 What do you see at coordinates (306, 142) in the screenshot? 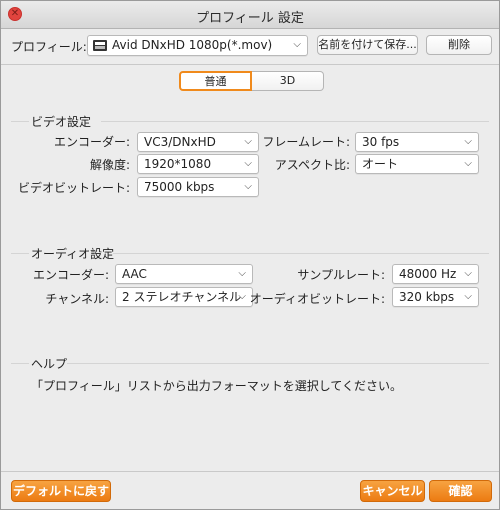
I see `framerate-label: フレームレート:` at bounding box center [306, 142].